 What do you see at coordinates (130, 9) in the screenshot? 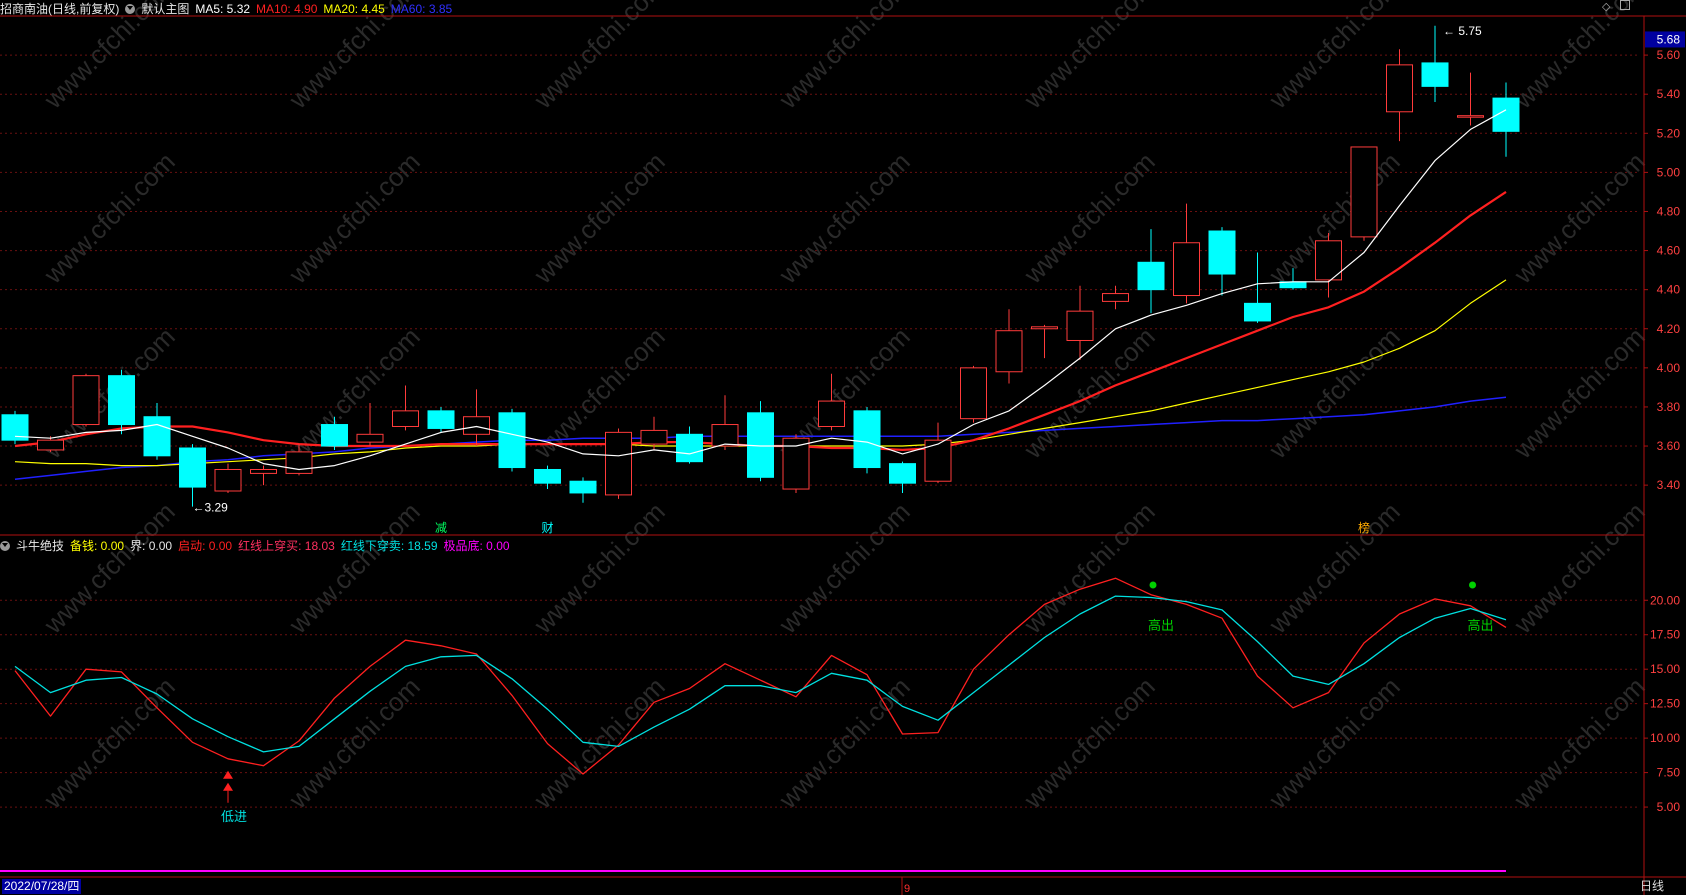
I see `dropdown-icon` at bounding box center [130, 9].